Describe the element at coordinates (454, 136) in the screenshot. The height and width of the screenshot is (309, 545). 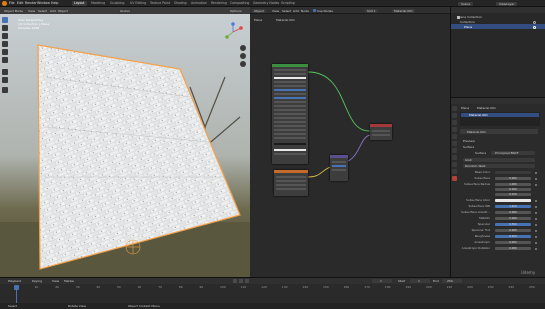
I see `world-properties-tab-icon` at that location.